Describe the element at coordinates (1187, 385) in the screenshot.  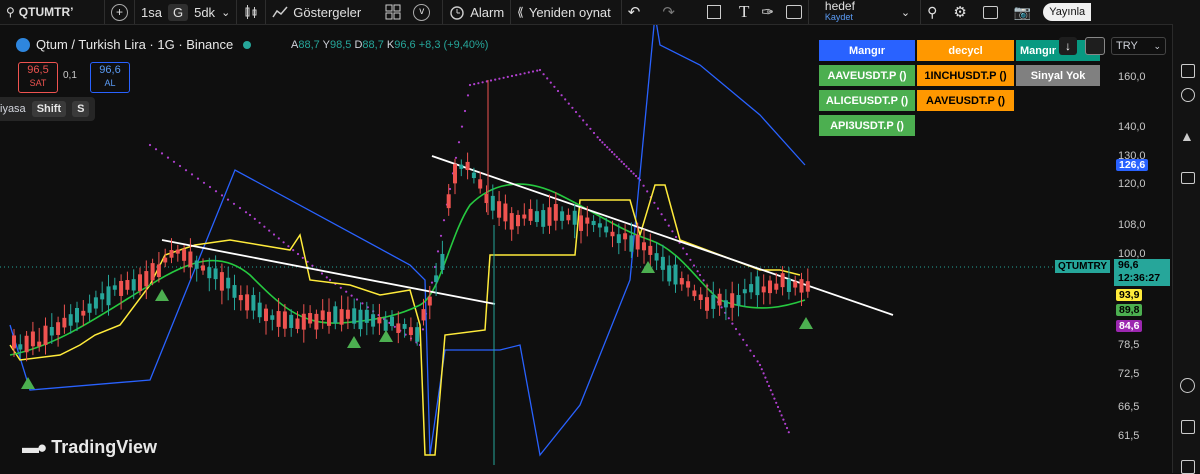
I see `notifications-icon` at that location.